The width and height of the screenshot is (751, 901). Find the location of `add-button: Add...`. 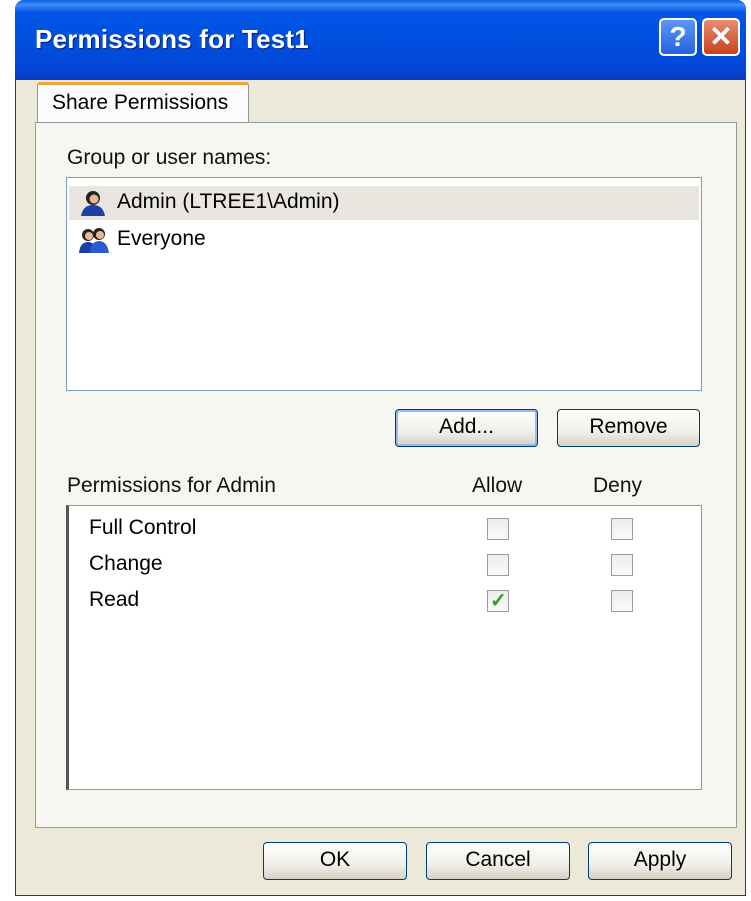

add-button: Add... is located at coordinates (466, 428).